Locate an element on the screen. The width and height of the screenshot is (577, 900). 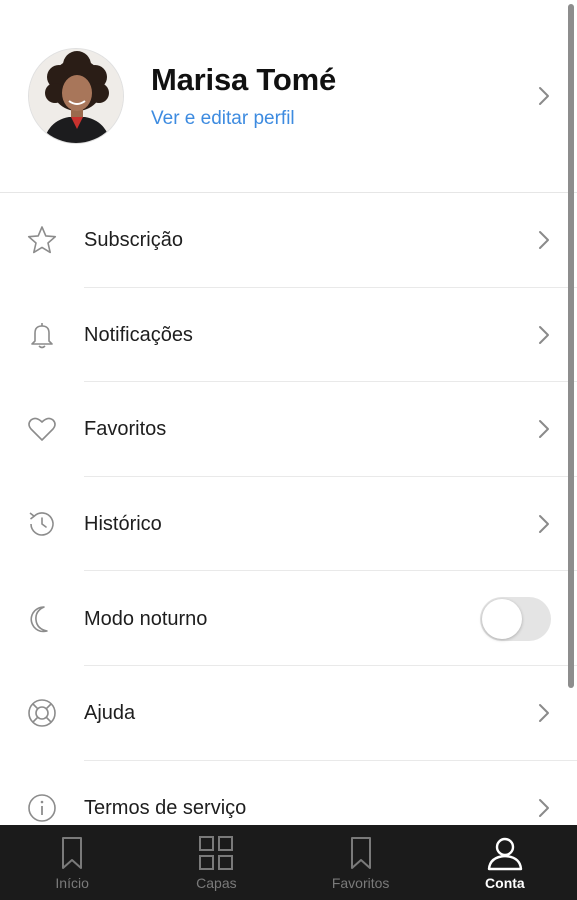
nav-label: Conta is located at coordinates (505, 883).